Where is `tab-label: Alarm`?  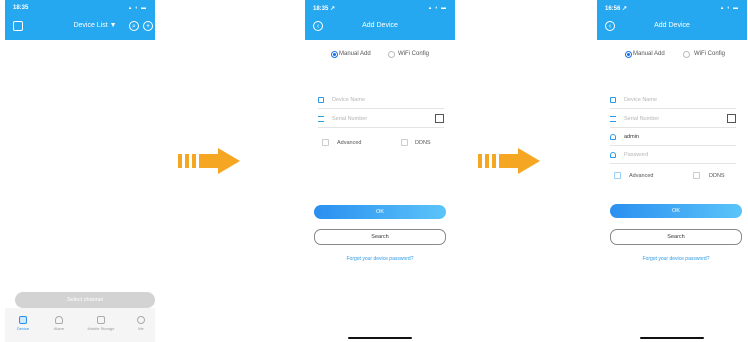
tab-label: Alarm is located at coordinates (59, 328).